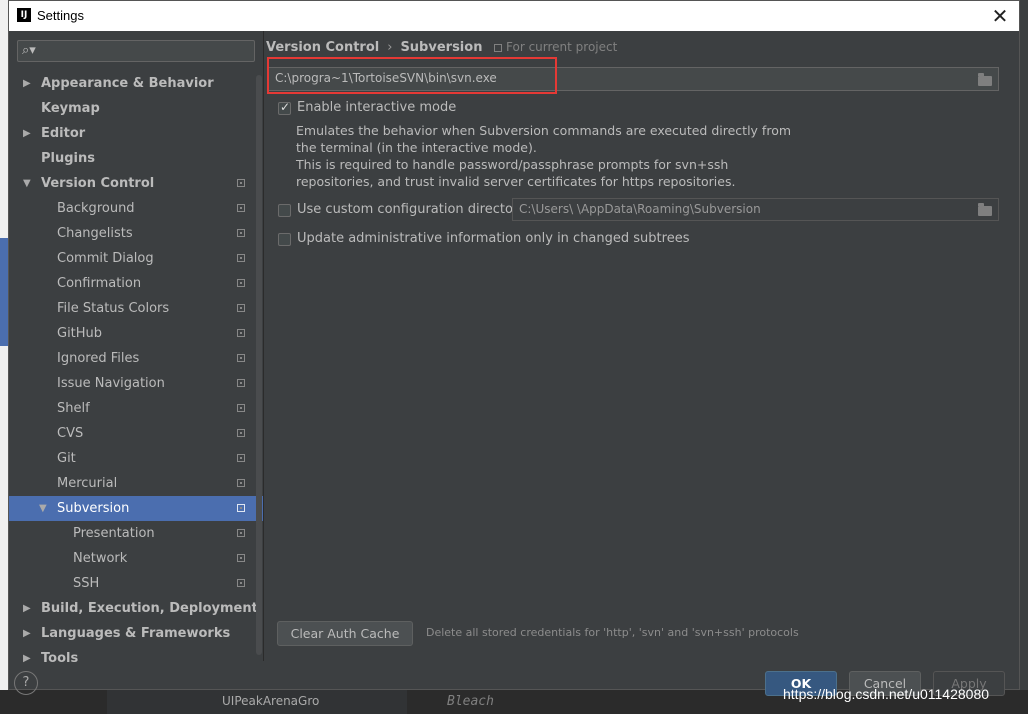 The height and width of the screenshot is (714, 1028). Describe the element at coordinates (136, 458) in the screenshot. I see `sidebar-item-git: Git` at that location.